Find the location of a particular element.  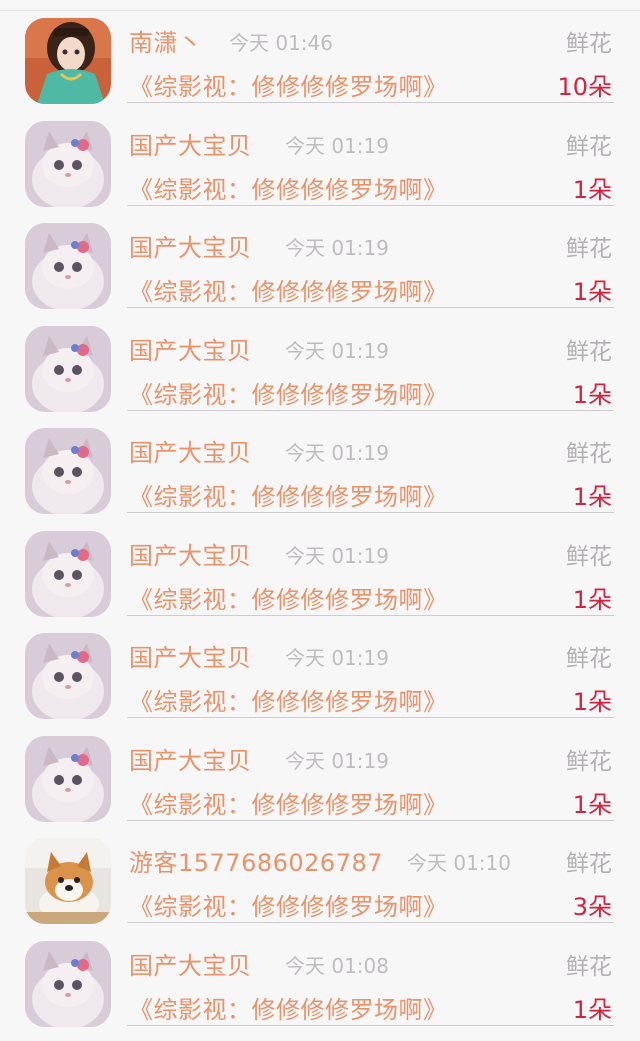

gift-count: 10朵 is located at coordinates (584, 87).